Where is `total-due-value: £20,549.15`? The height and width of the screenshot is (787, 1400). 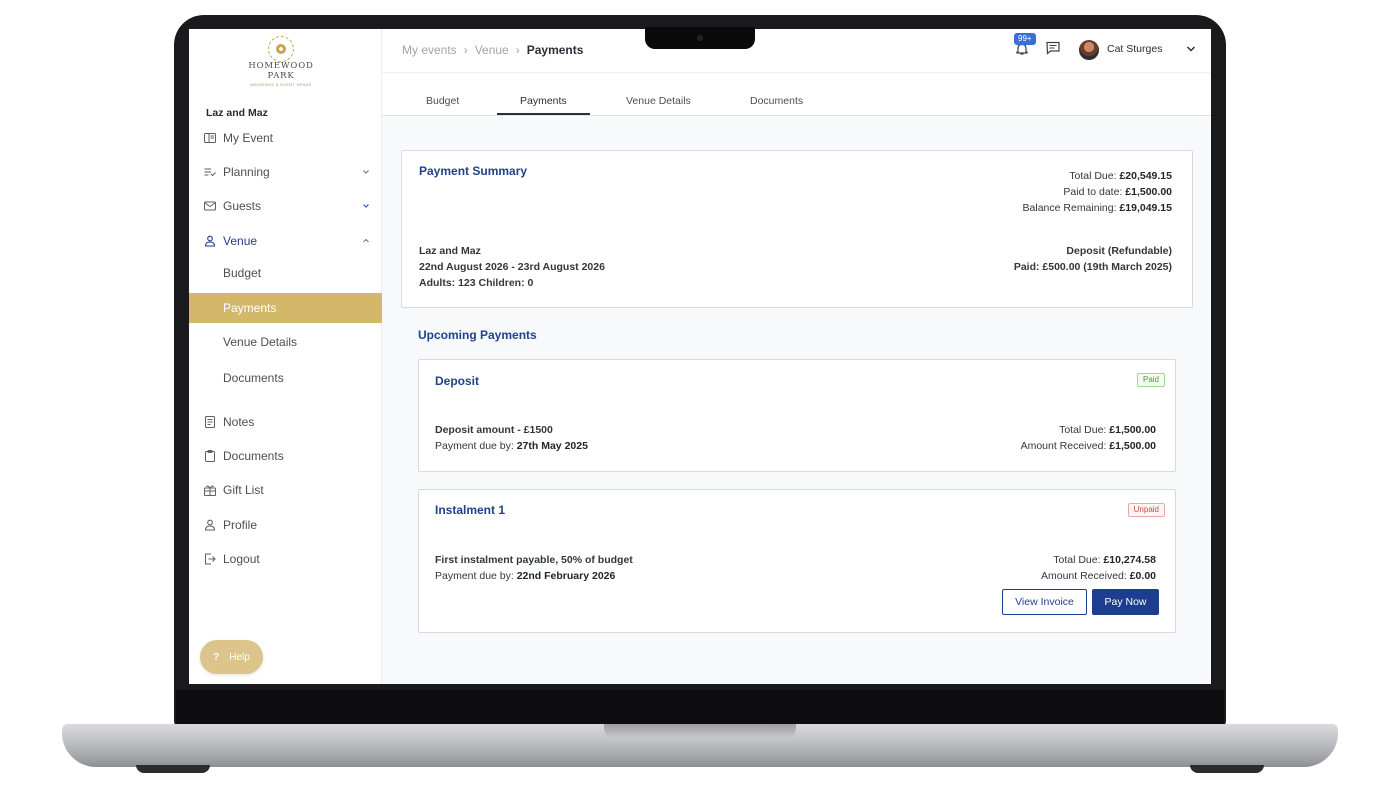
total-due-value: £20,549.15 is located at coordinates (1145, 176).